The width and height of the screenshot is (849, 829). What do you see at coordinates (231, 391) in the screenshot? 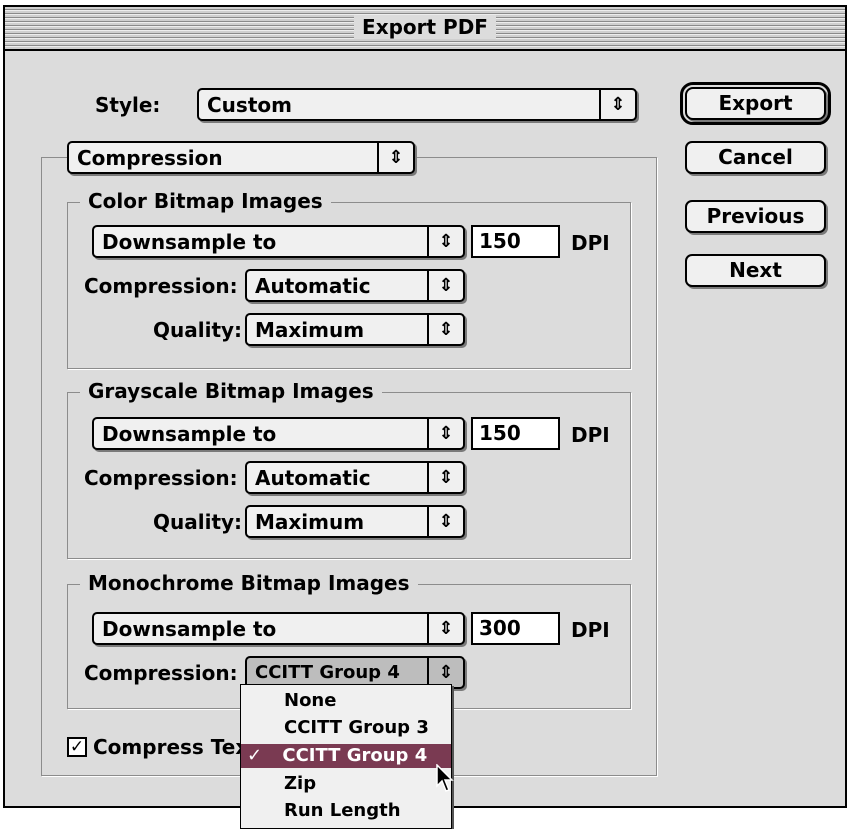
I see `grayscale-group-title: Grayscale Bitmap Images` at bounding box center [231, 391].